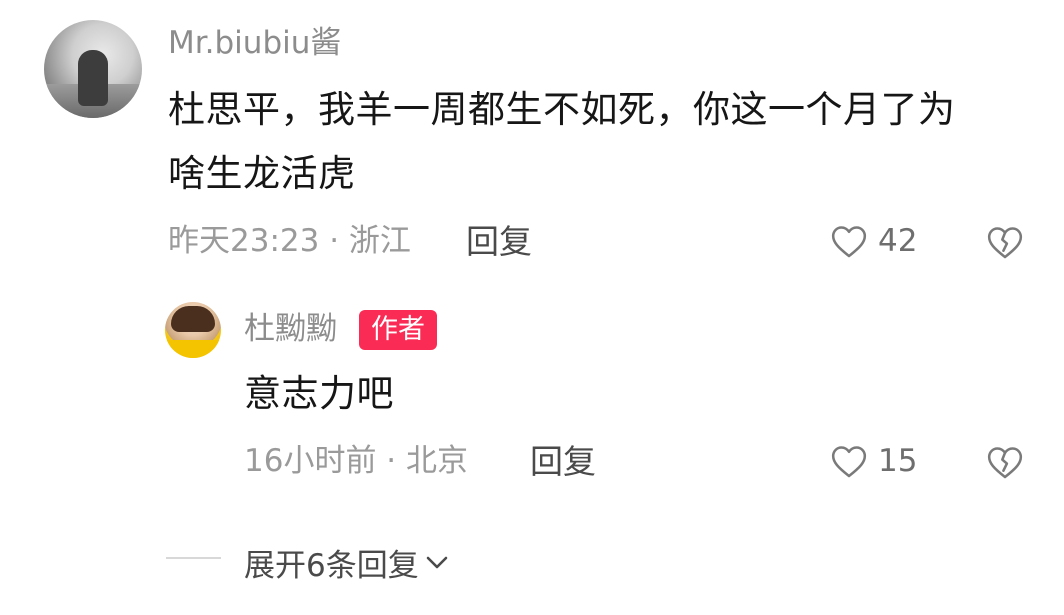  Describe the element at coordinates (193, 349) in the screenshot. I see `avatar-shirt` at that location.